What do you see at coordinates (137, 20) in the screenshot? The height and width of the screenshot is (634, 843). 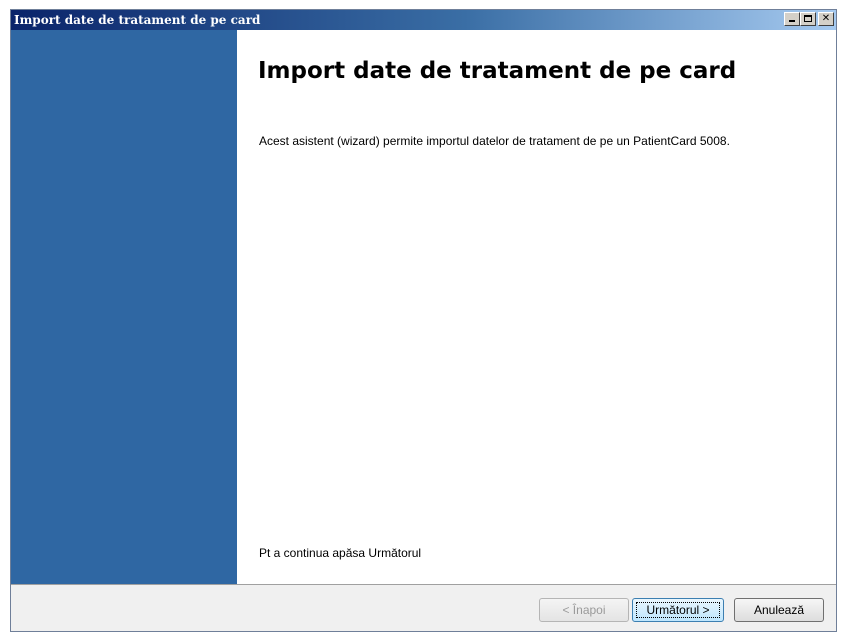 I see `window-title: Import date de tratament de pe card` at bounding box center [137, 20].